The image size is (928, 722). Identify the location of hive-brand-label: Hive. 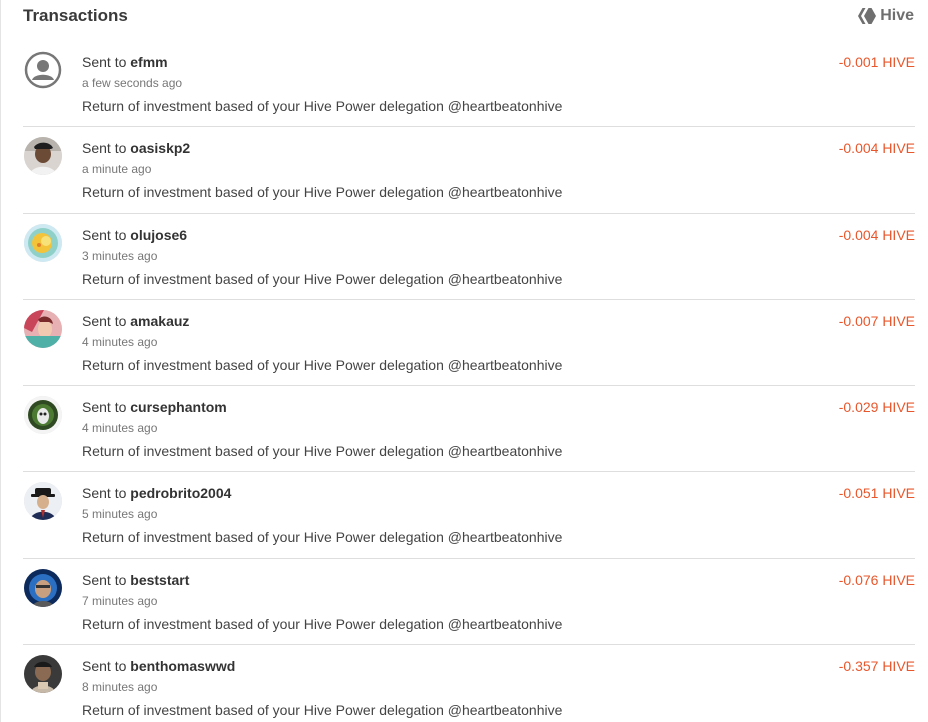
(897, 15).